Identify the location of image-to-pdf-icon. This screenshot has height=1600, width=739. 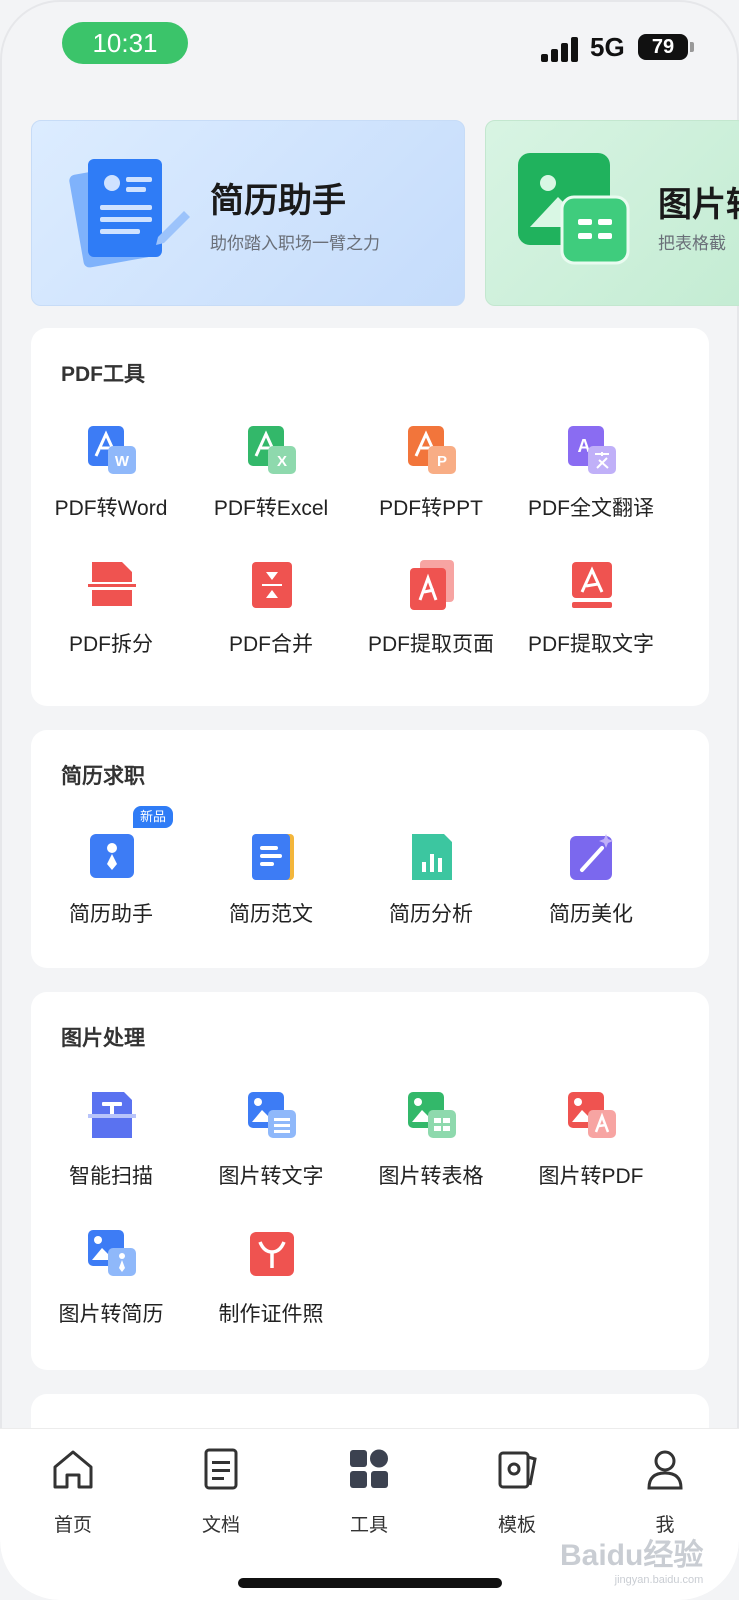
(592, 1115).